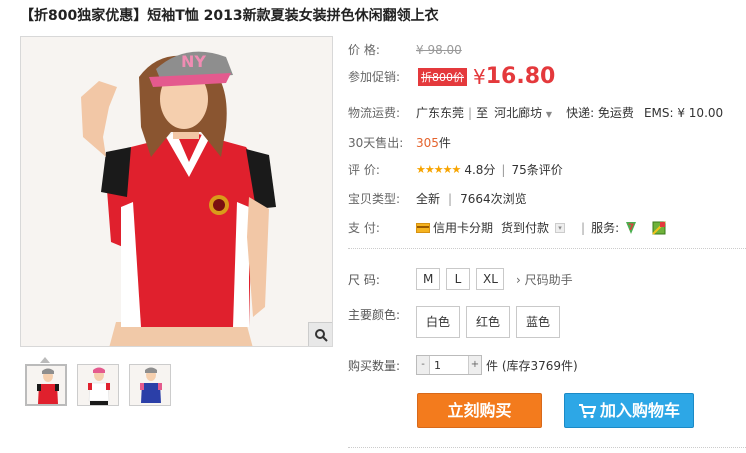  I want to click on promotion-row: 参加促销: 折800价 ¥ 16.80, so click(451, 76).